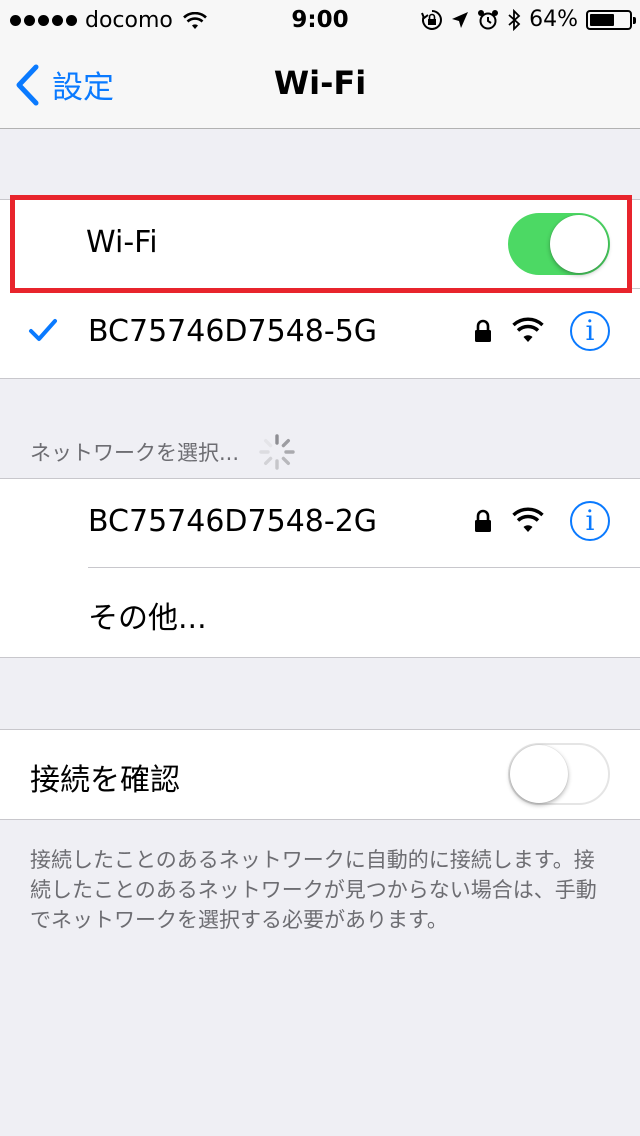  Describe the element at coordinates (553, 19) in the screenshot. I see `battery-percent: 64%` at that location.